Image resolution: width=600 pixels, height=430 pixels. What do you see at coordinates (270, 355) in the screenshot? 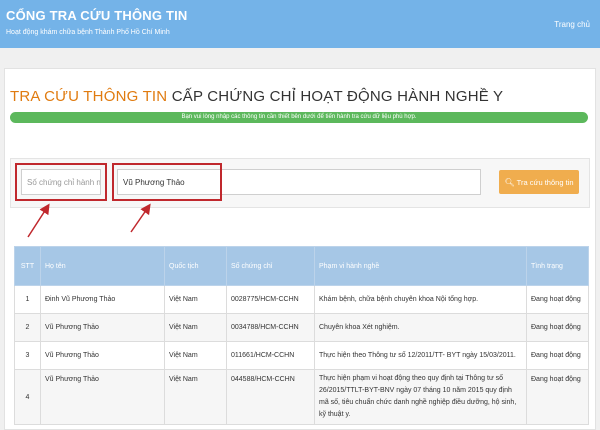
I see `cell-cert-no-link: 011661/HCM-CCHN` at bounding box center [270, 355].